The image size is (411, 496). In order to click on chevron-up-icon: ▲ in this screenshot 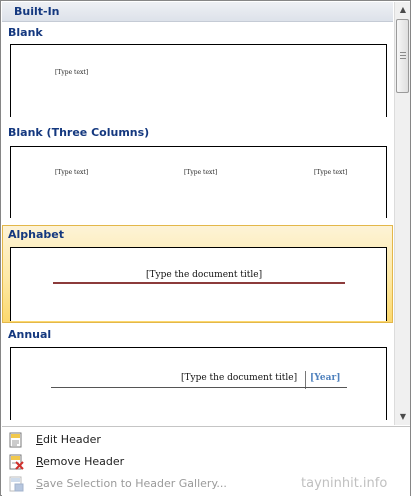, I will do `click(403, 9)`.